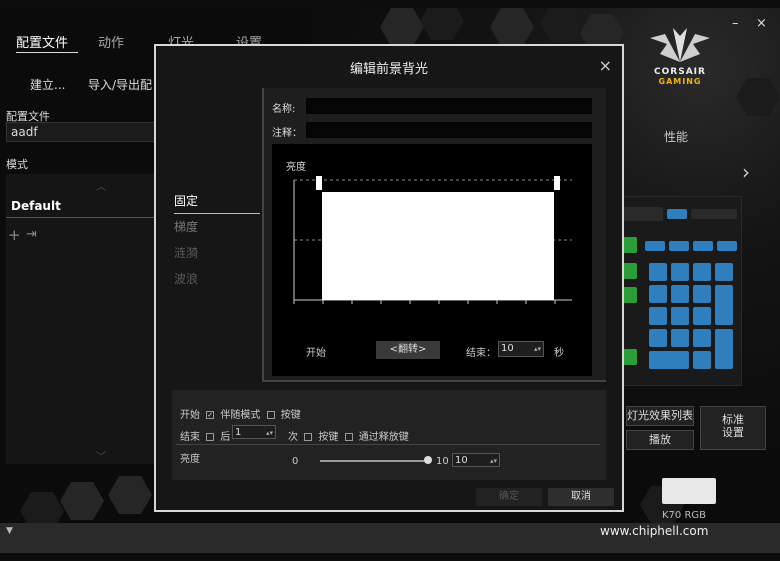 This screenshot has width=780, height=561. What do you see at coordinates (507, 348) in the screenshot?
I see `end-time-value: 10` at bounding box center [507, 348].